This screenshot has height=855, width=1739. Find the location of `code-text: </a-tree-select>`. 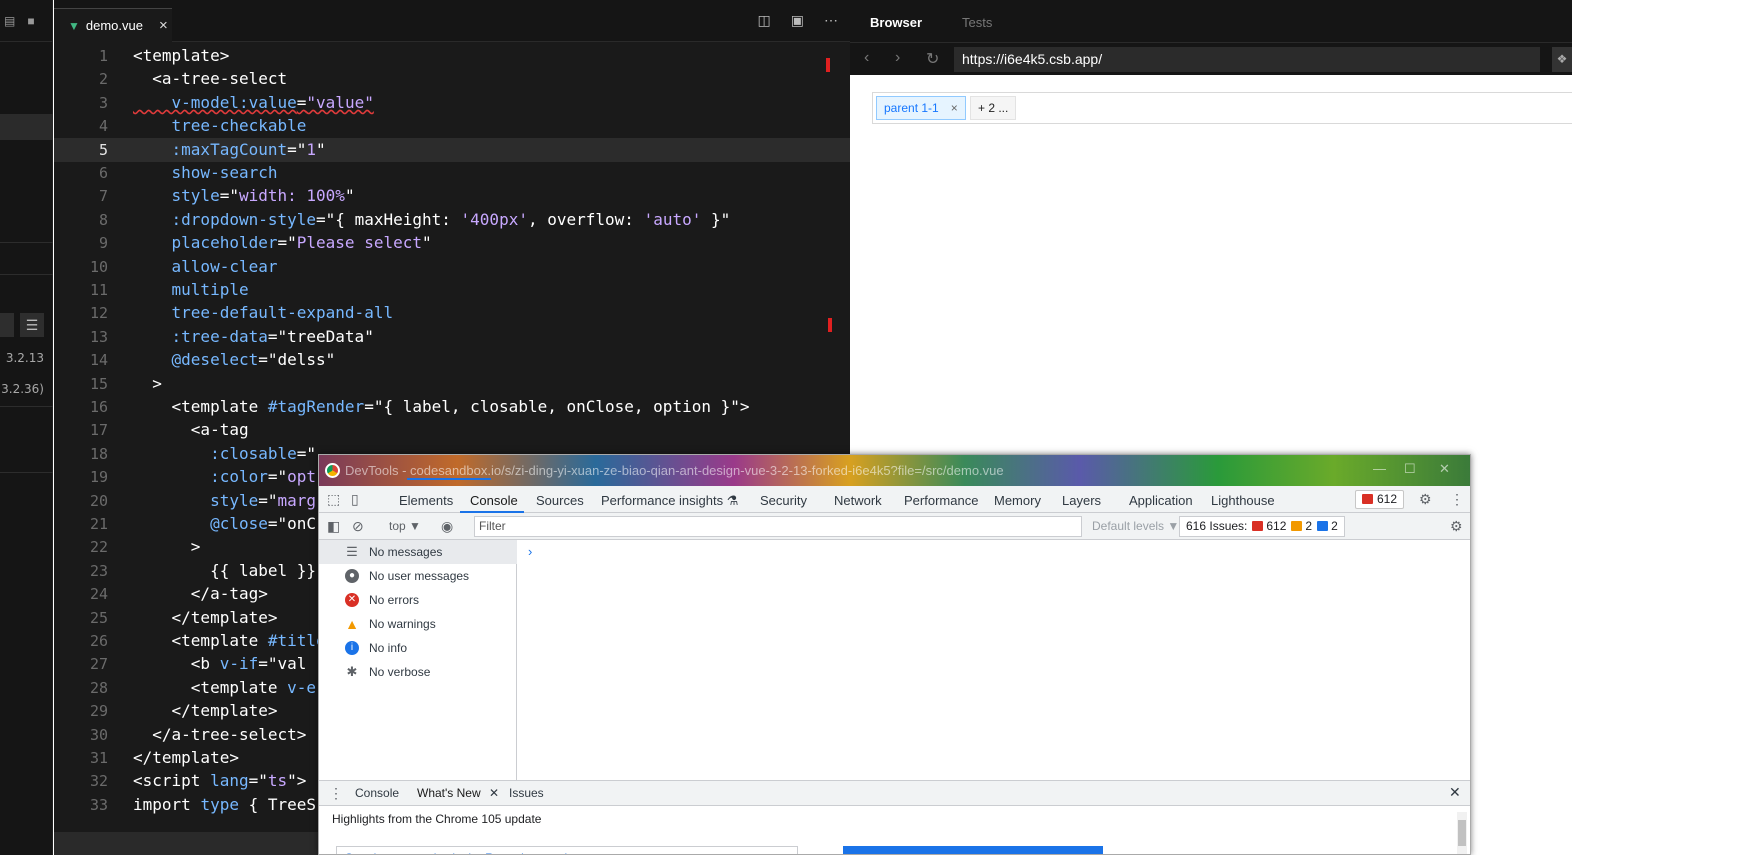

code-text: </a-tree-select> is located at coordinates (219, 735).